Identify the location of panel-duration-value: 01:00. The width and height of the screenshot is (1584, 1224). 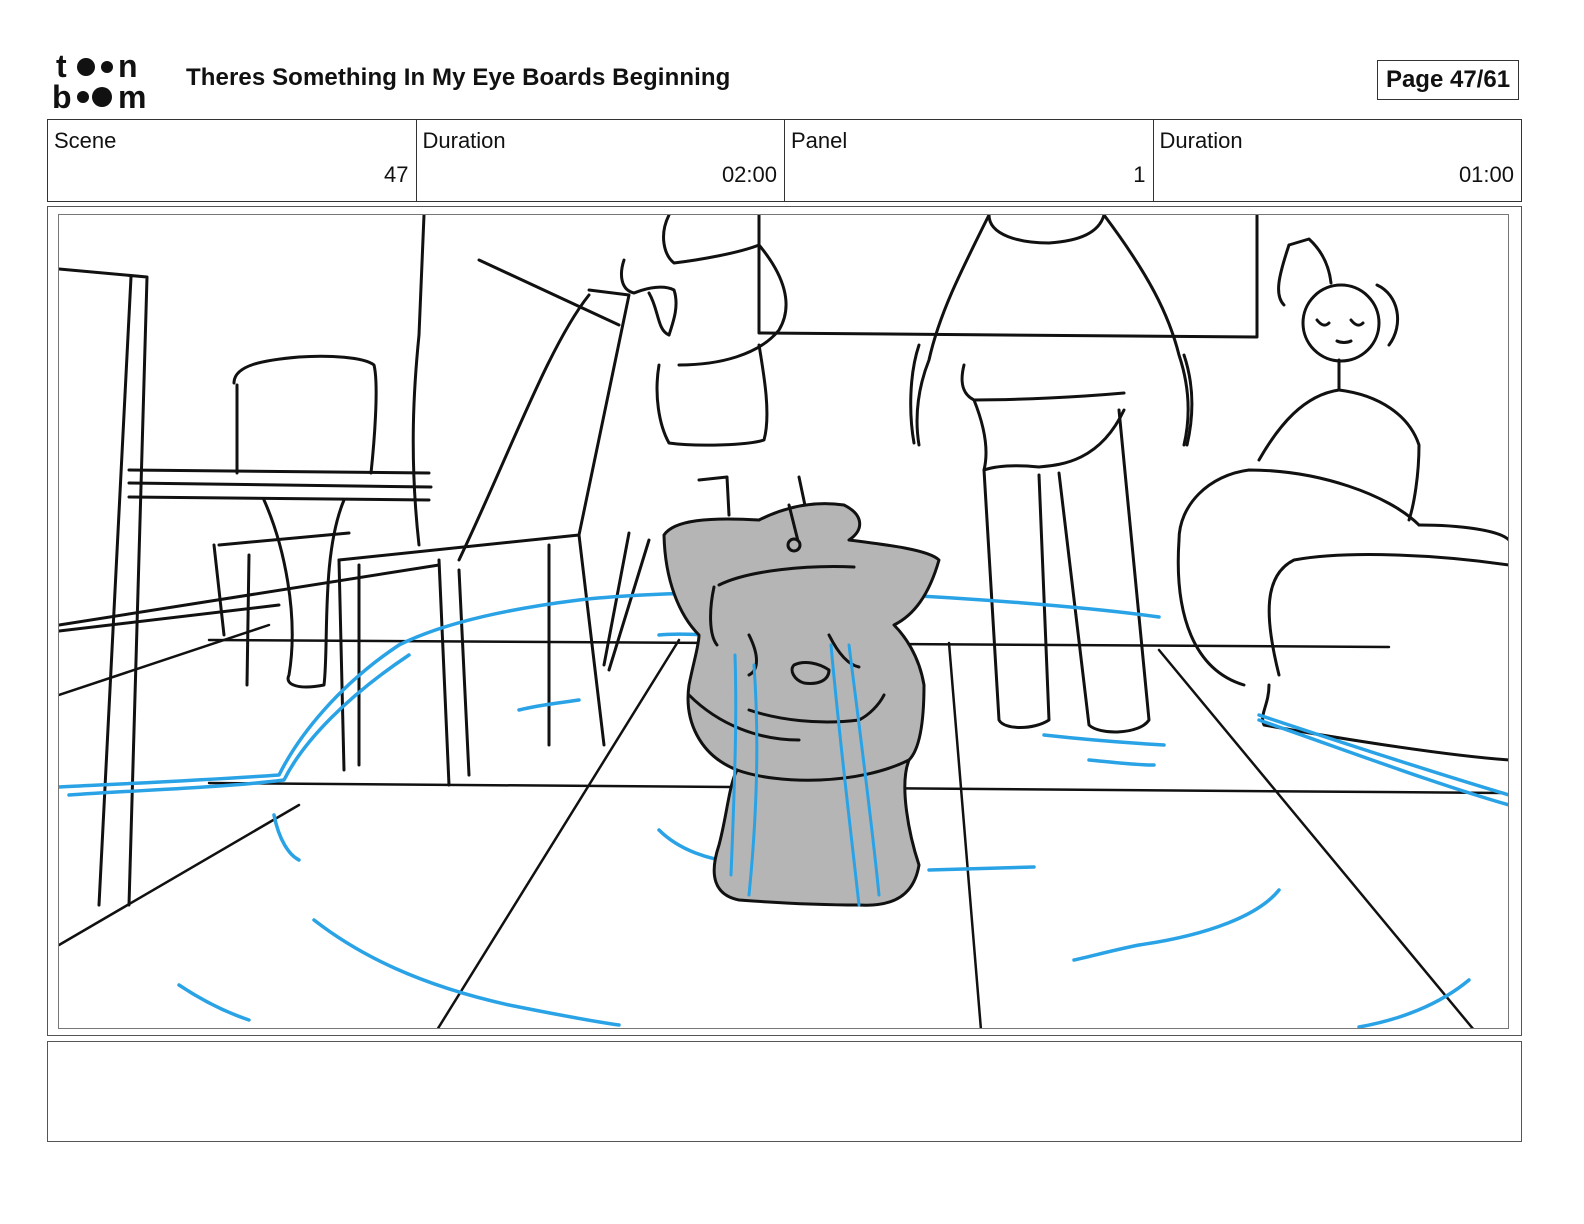
(1486, 174).